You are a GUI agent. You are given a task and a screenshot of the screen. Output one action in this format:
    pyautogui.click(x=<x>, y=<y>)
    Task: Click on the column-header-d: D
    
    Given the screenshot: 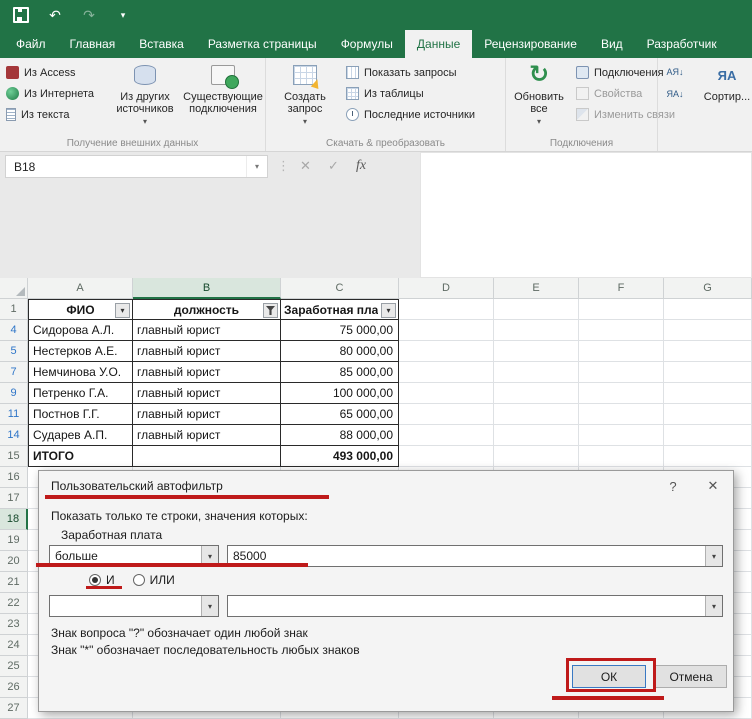 What is the action you would take?
    pyautogui.click(x=446, y=288)
    